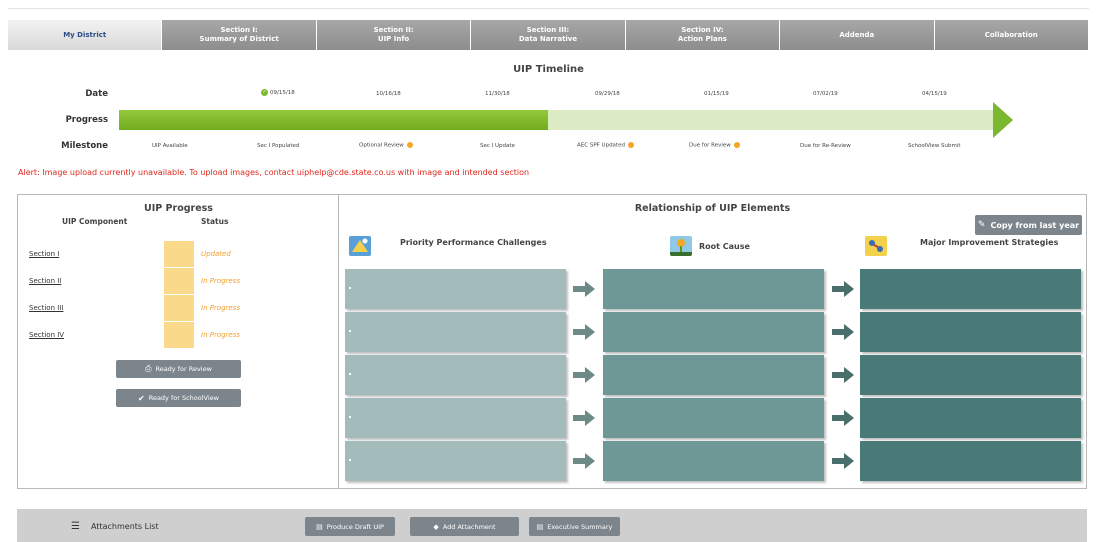 The width and height of the screenshot is (1097, 542). I want to click on challenge-icon, so click(360, 246).